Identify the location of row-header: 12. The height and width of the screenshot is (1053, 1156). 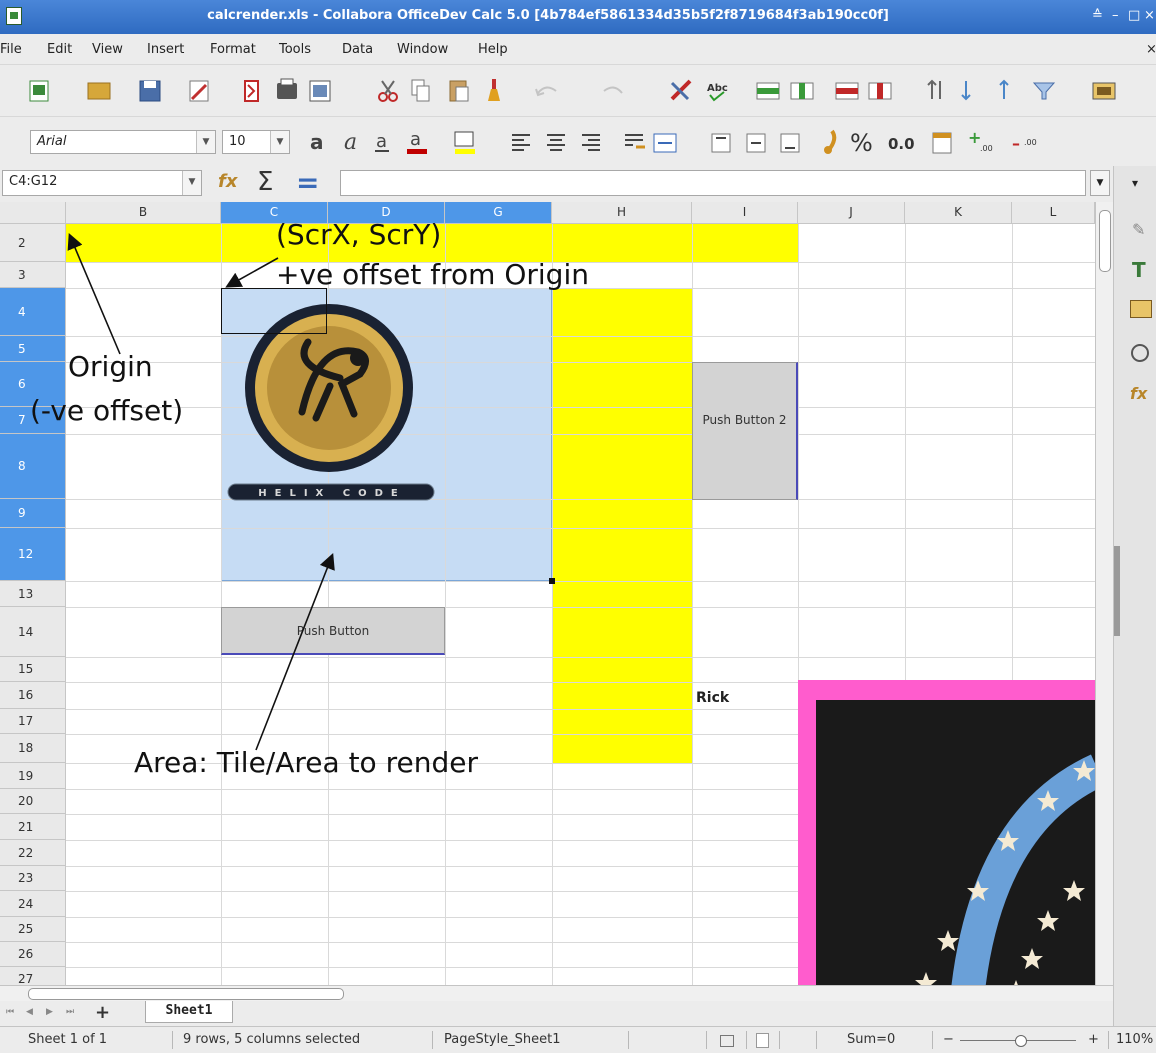
(33, 554).